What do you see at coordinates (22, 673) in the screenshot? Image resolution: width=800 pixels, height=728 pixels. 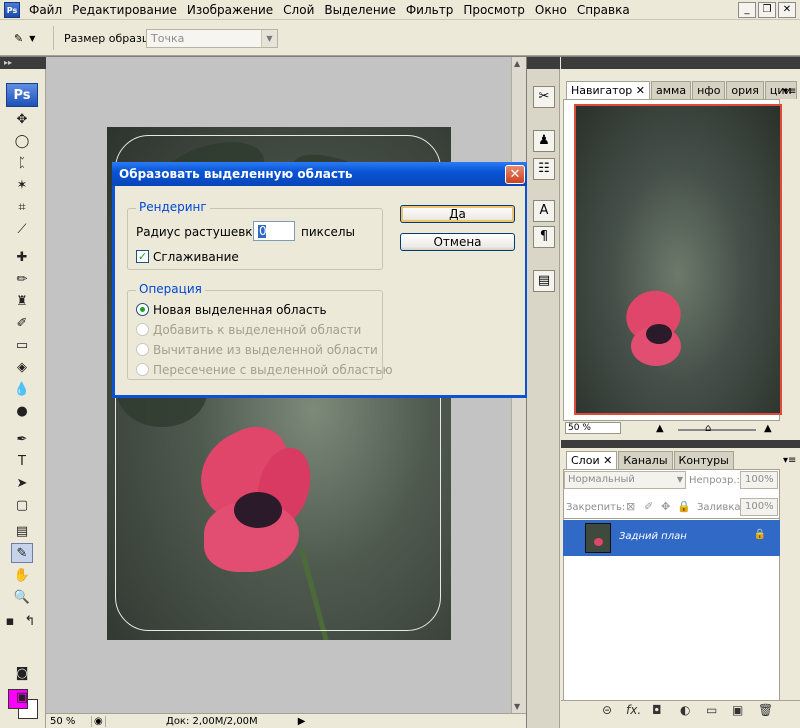 I see `quick-mask-icon: ◙` at bounding box center [22, 673].